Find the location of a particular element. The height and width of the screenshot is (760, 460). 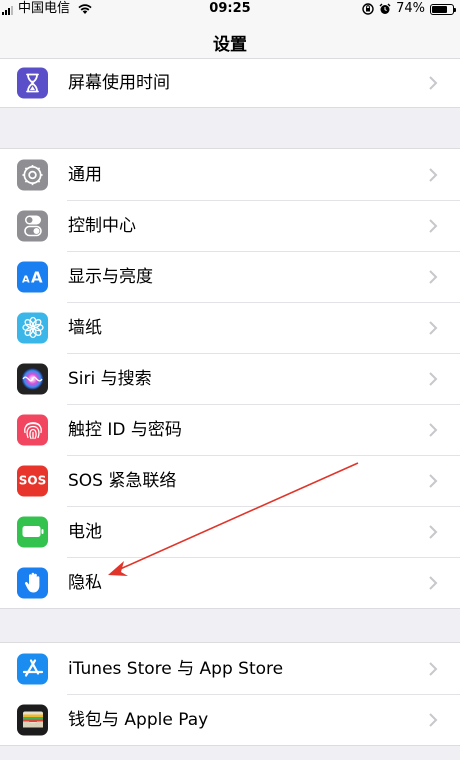

app-store-icon is located at coordinates (32, 668).